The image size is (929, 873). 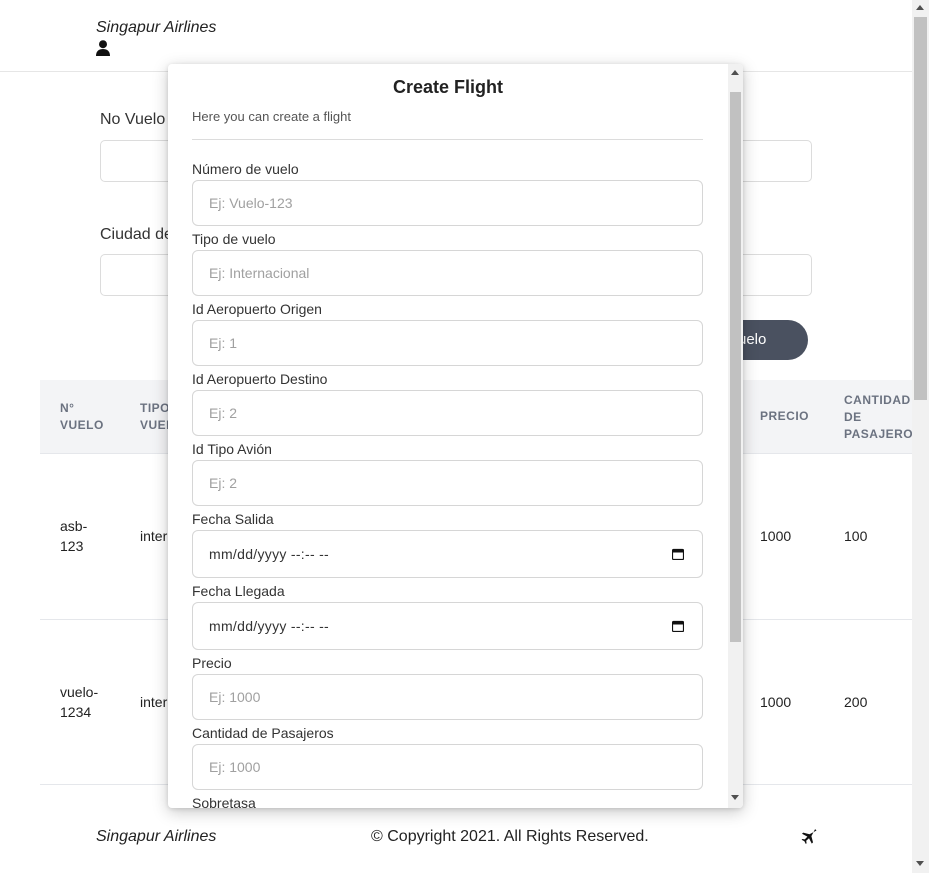 I want to click on aeropuerto-origen-input, so click(x=447, y=343).